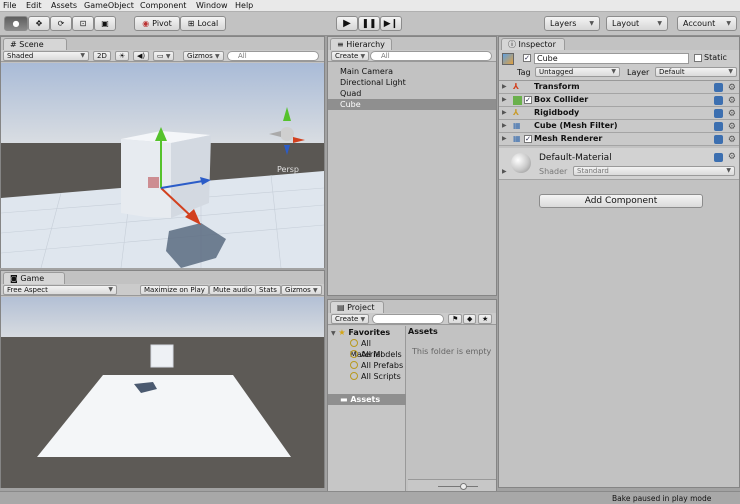 The height and width of the screenshot is (504, 740). What do you see at coordinates (141, 56) in the screenshot?
I see `audio-toggle: ◀)` at bounding box center [141, 56].